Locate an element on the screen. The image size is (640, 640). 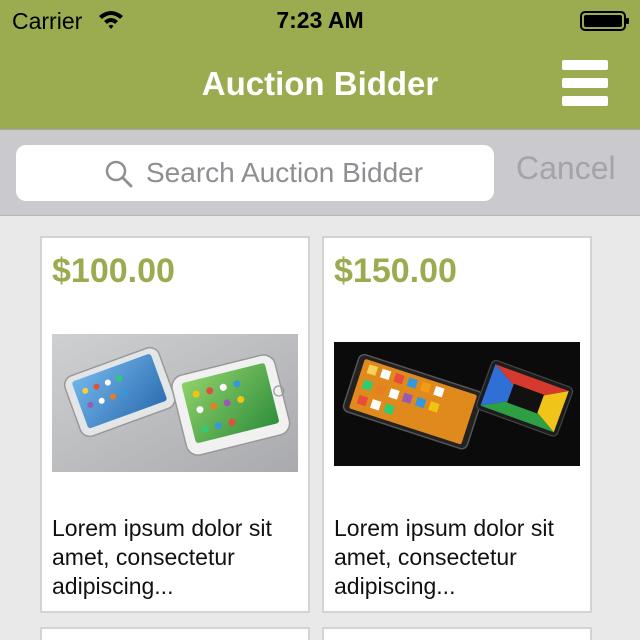
page-title: Auction Bidder is located at coordinates (320, 83).